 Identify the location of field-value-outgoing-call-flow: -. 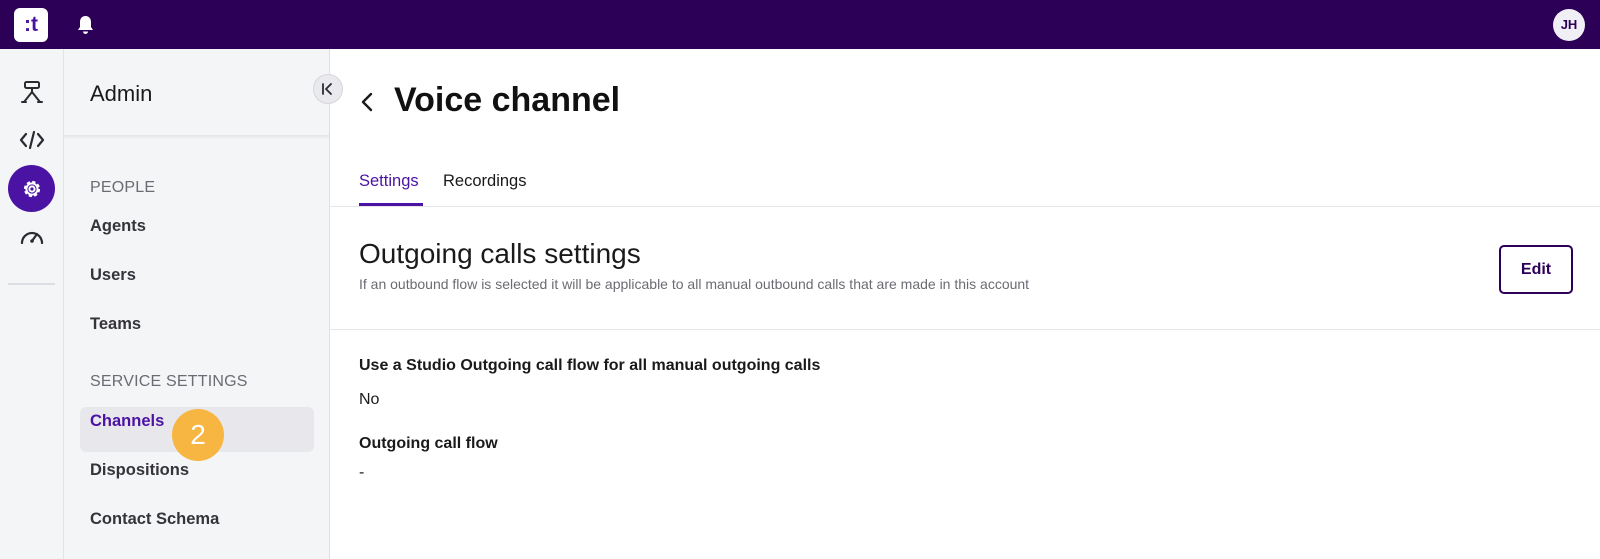
(362, 472).